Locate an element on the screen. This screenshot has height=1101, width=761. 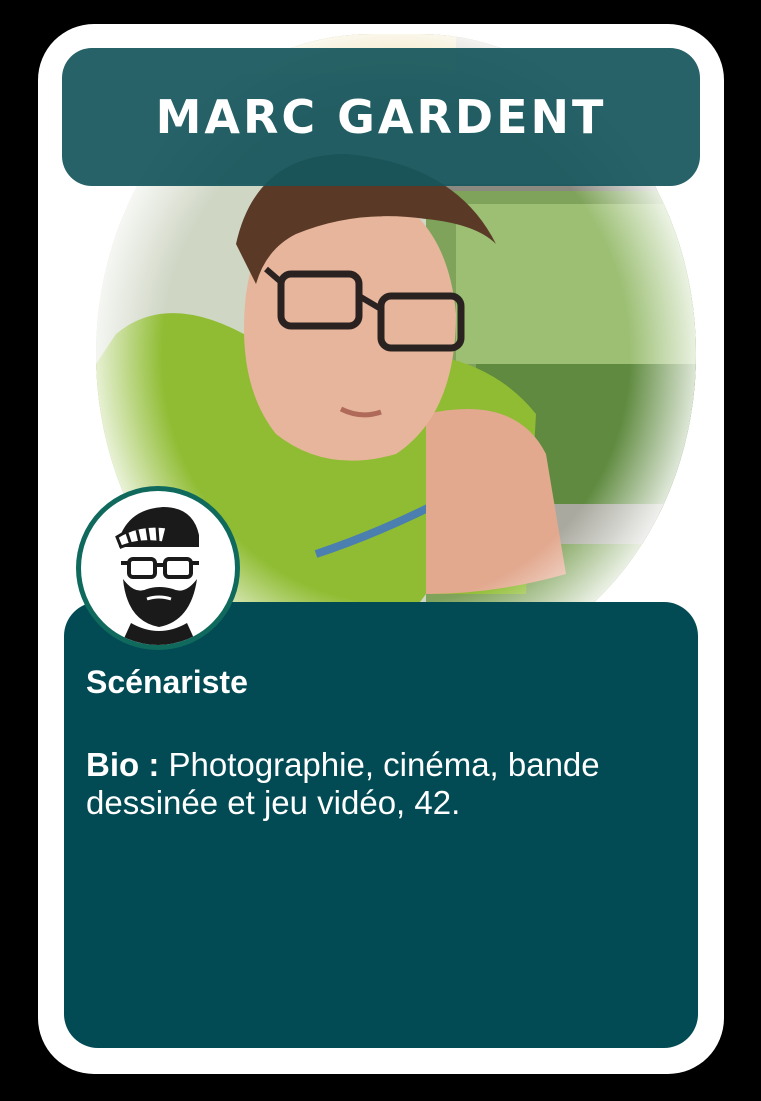
bio-label: Bio : is located at coordinates (123, 764).